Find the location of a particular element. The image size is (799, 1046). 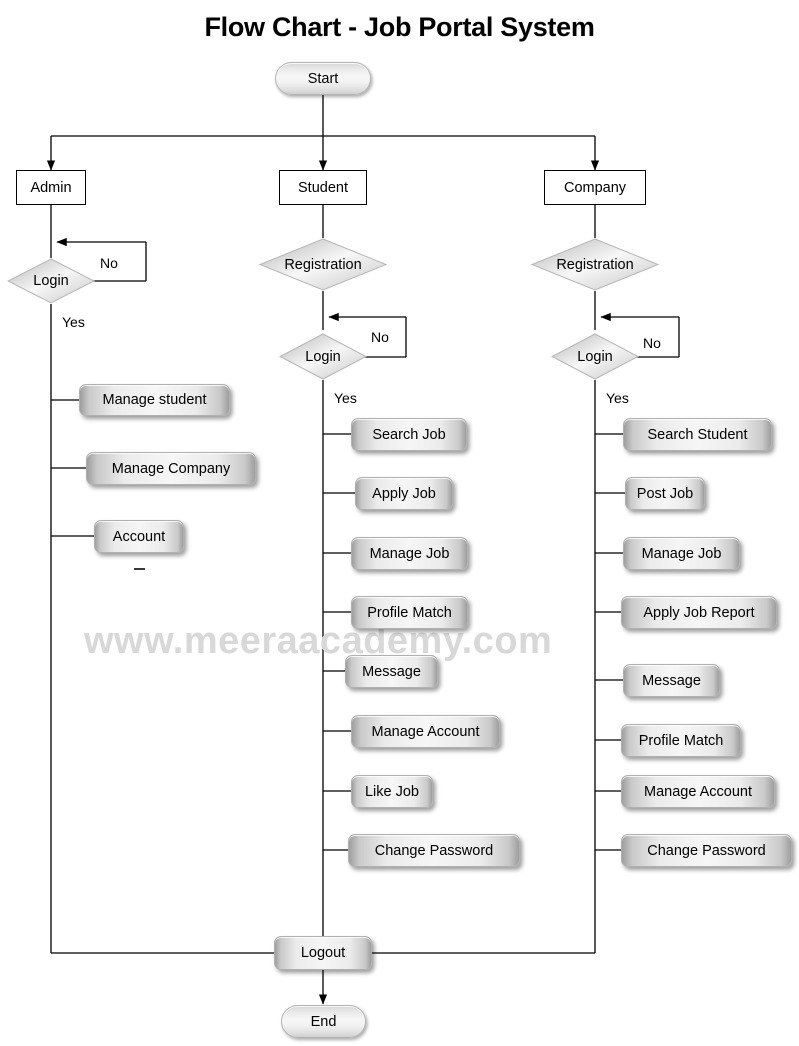

edge-label-student-no: No is located at coordinates (380, 337).